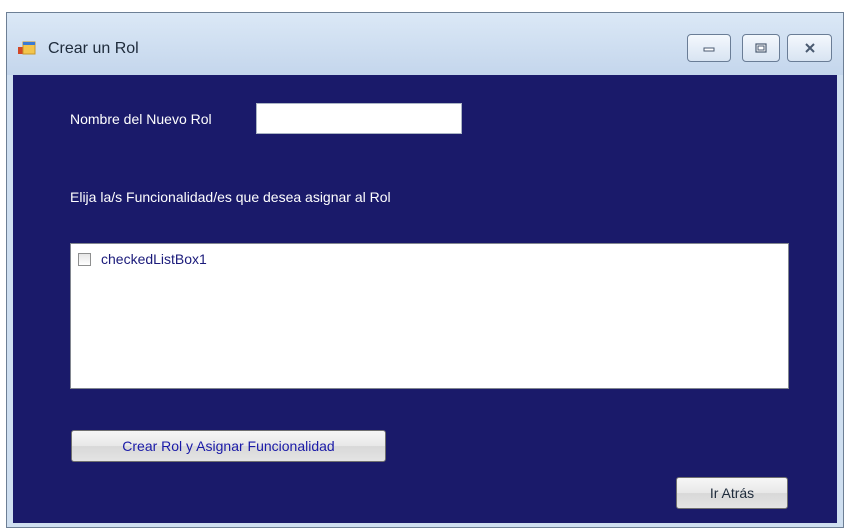 The image size is (845, 532). What do you see at coordinates (84, 259) in the screenshot?
I see `item-checkbox` at bounding box center [84, 259].